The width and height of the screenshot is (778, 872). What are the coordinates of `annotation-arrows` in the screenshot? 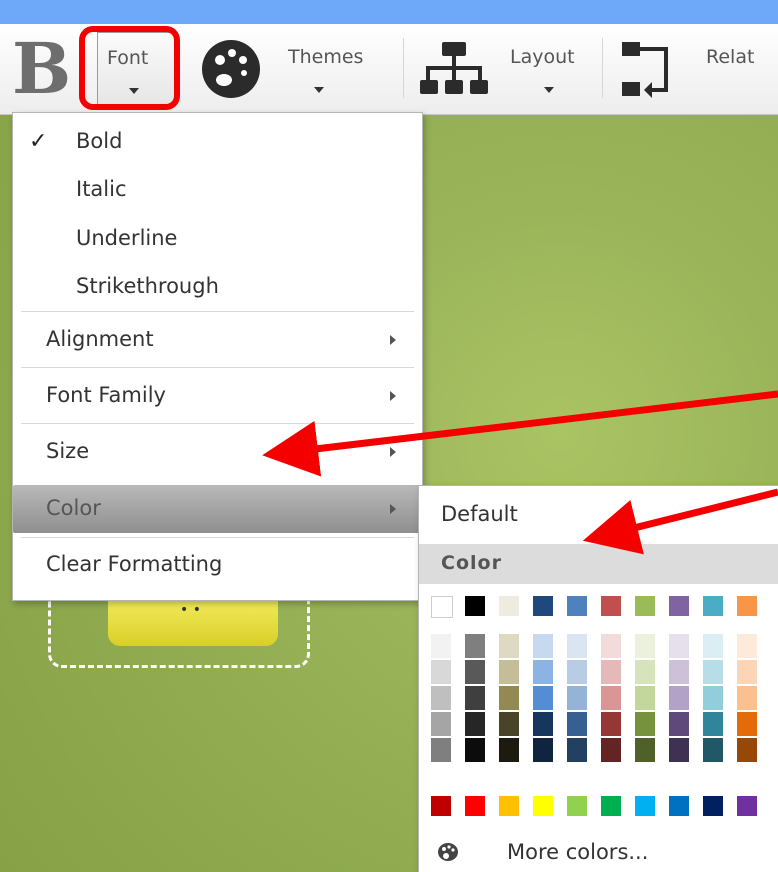 It's located at (520, 472).